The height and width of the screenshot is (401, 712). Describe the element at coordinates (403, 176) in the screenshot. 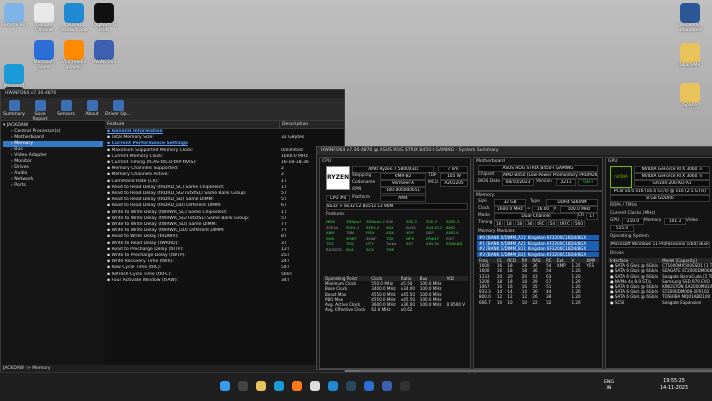

I see `cpu-stepping: VMR-B2` at that location.